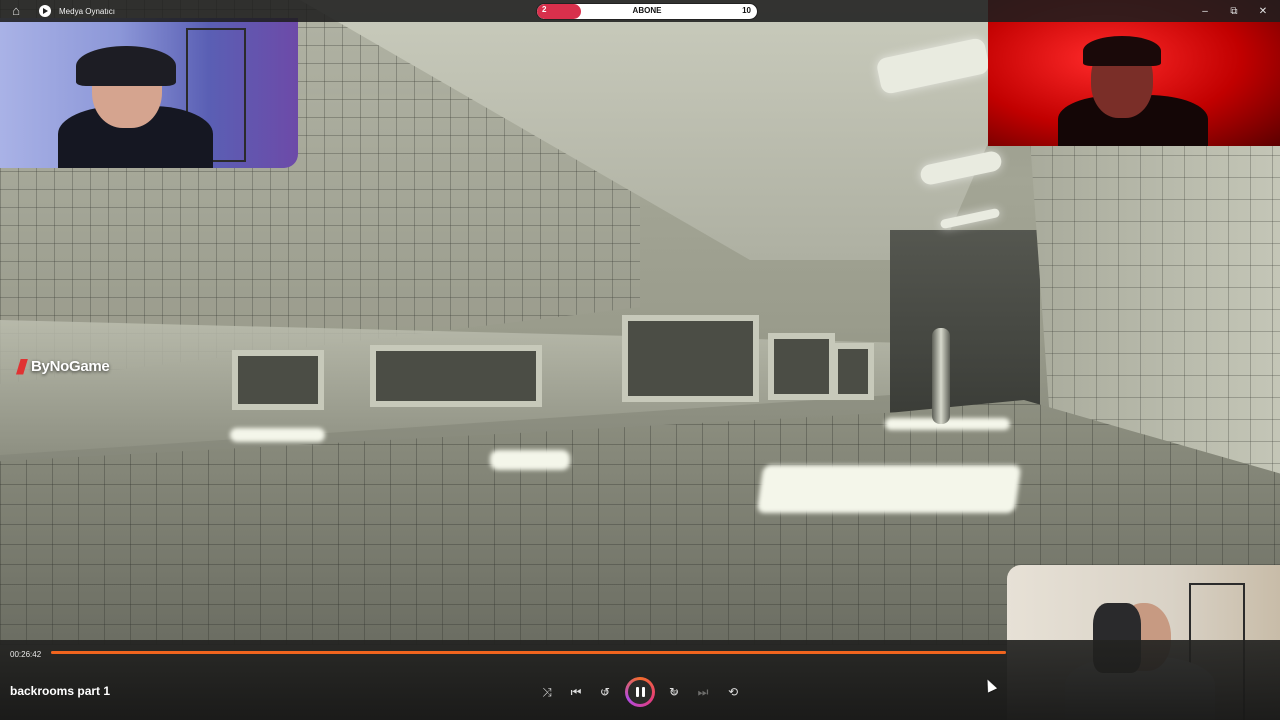  I want to click on webcam-overlay-left, so click(149, 93).